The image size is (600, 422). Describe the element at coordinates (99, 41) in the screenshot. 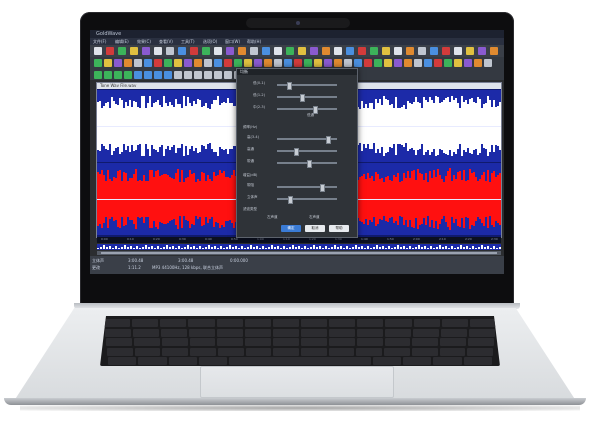

I see `menu-file: 文件(F)` at that location.